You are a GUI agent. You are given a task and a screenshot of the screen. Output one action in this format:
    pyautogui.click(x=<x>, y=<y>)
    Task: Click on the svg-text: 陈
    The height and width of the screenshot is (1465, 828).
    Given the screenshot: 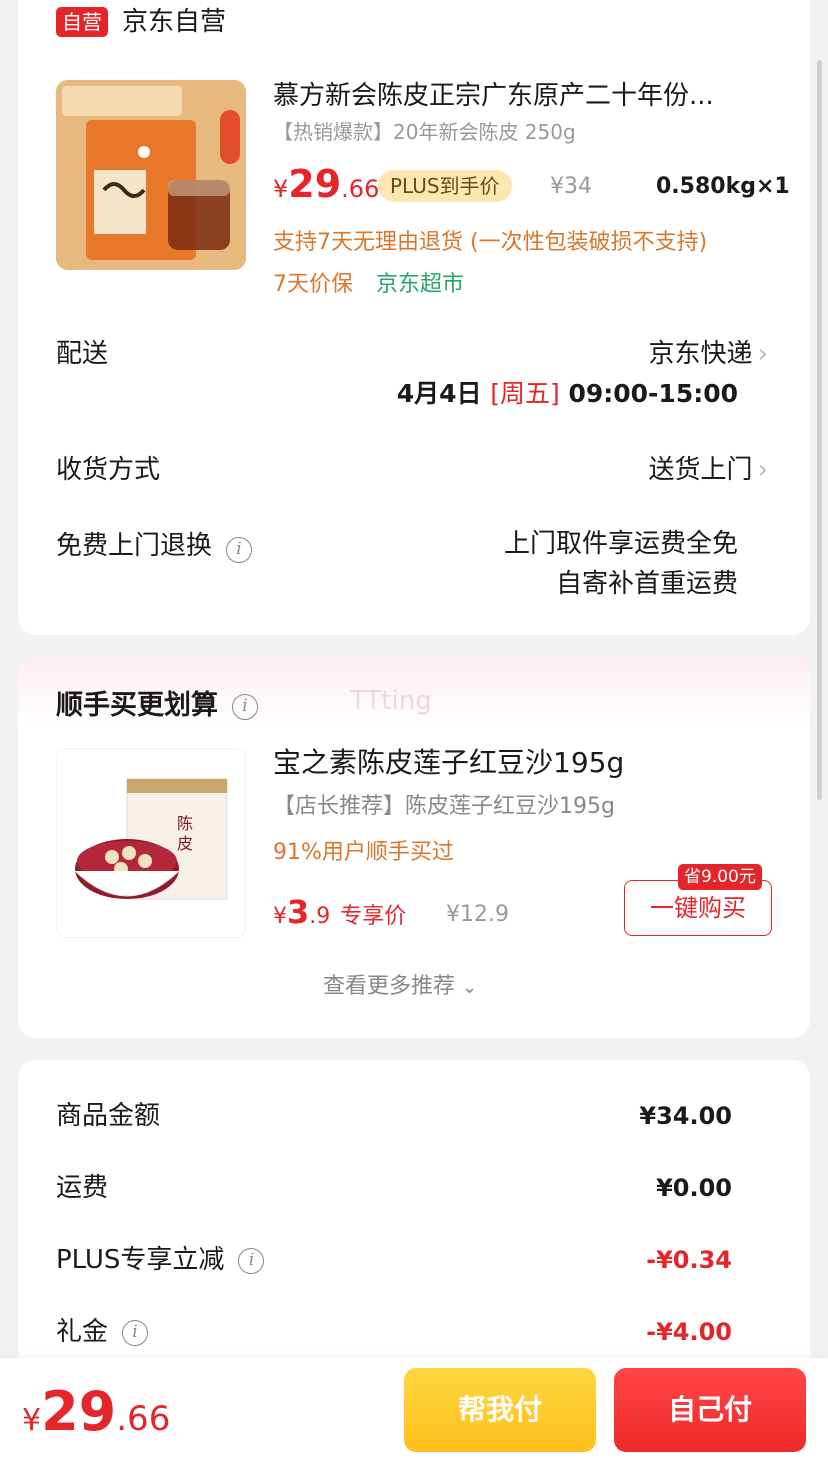 What is the action you would take?
    pyautogui.click(x=185, y=823)
    